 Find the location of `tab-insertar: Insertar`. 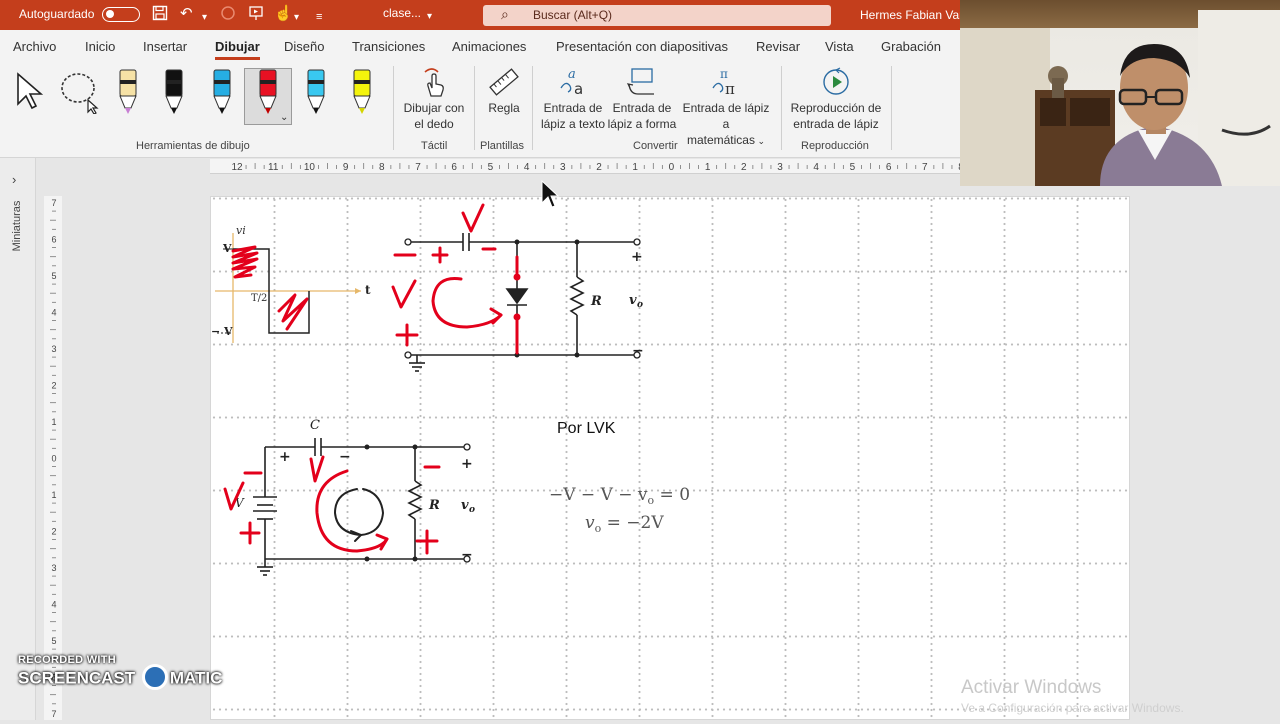

tab-insertar: Insertar is located at coordinates (165, 46).